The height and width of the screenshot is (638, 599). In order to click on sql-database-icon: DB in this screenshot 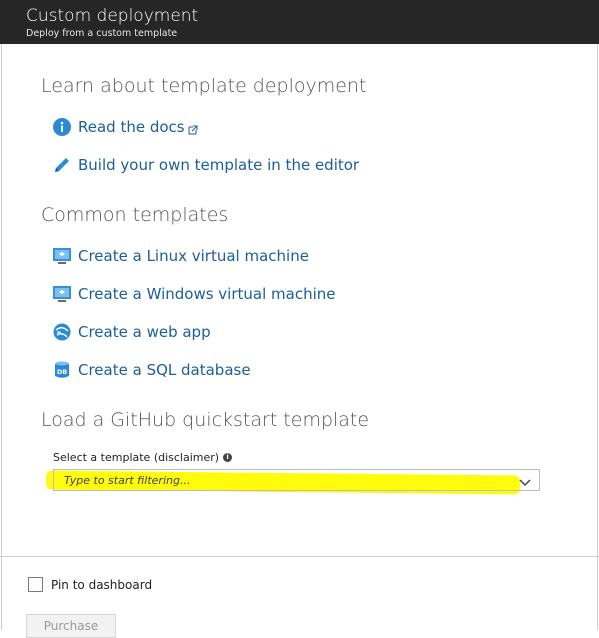, I will do `click(62, 370)`.